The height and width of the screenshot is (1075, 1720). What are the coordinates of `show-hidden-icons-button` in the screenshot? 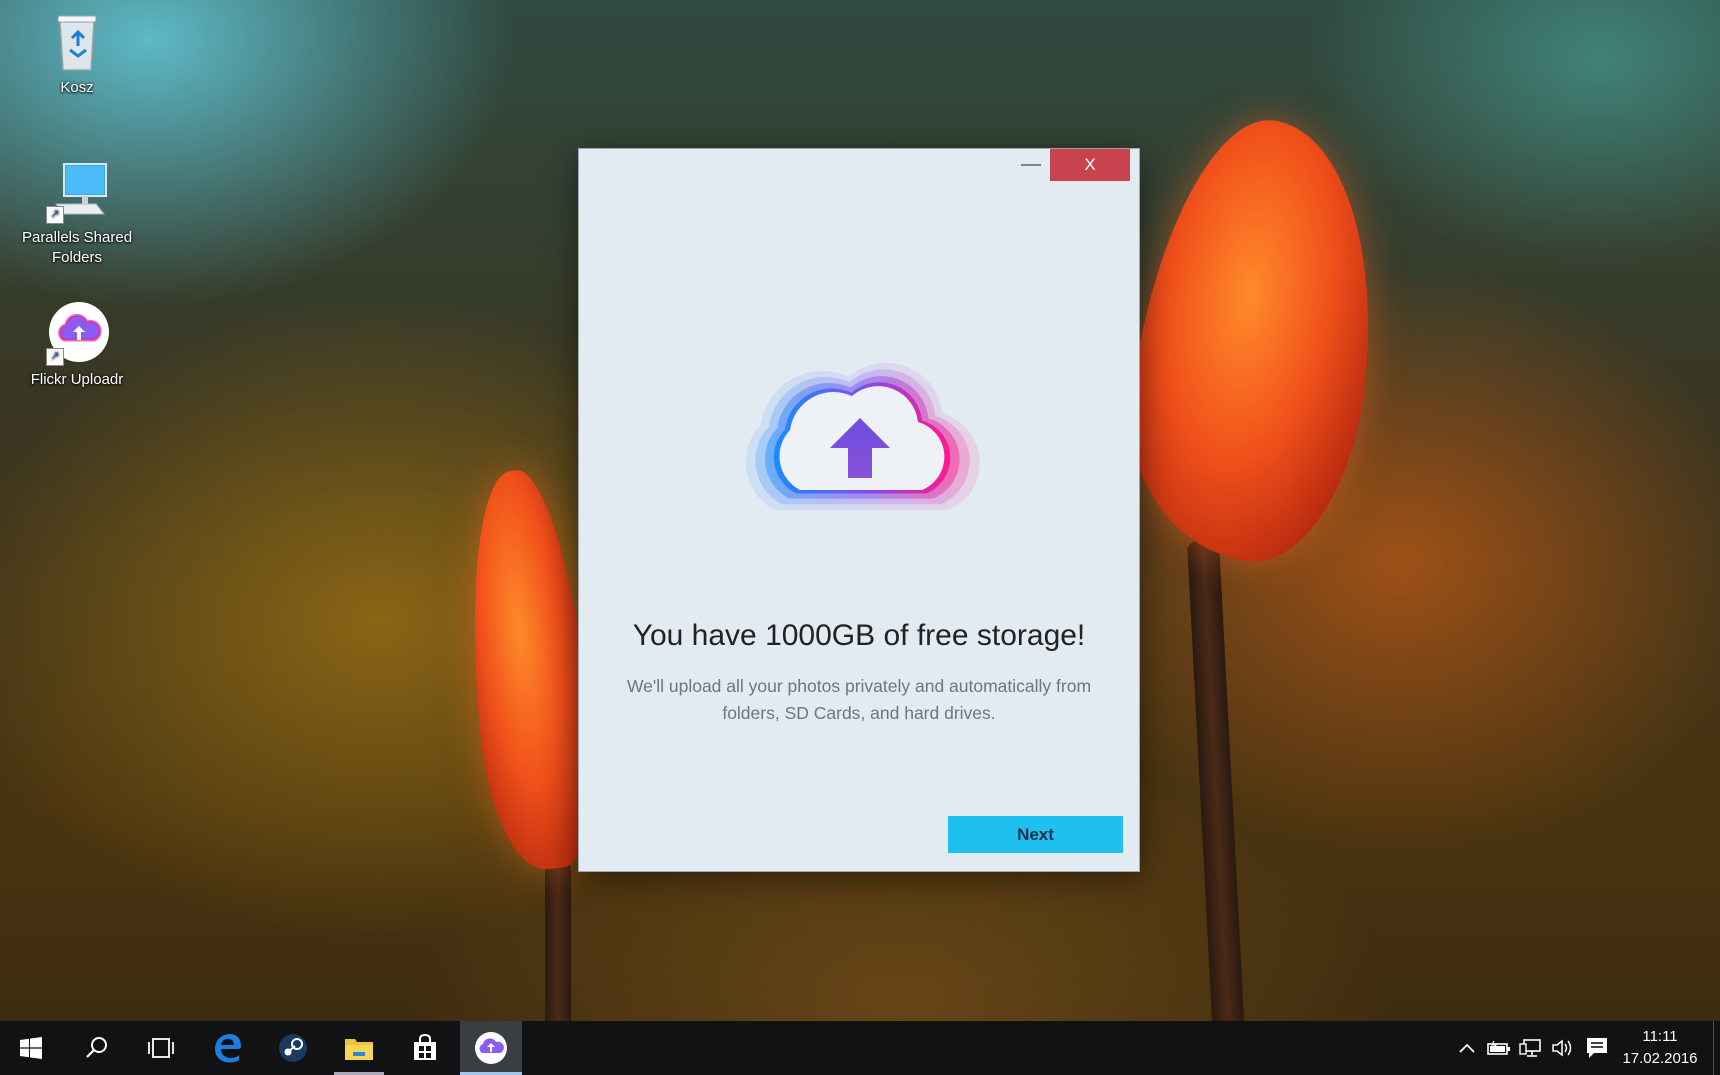 It's located at (1467, 1048).